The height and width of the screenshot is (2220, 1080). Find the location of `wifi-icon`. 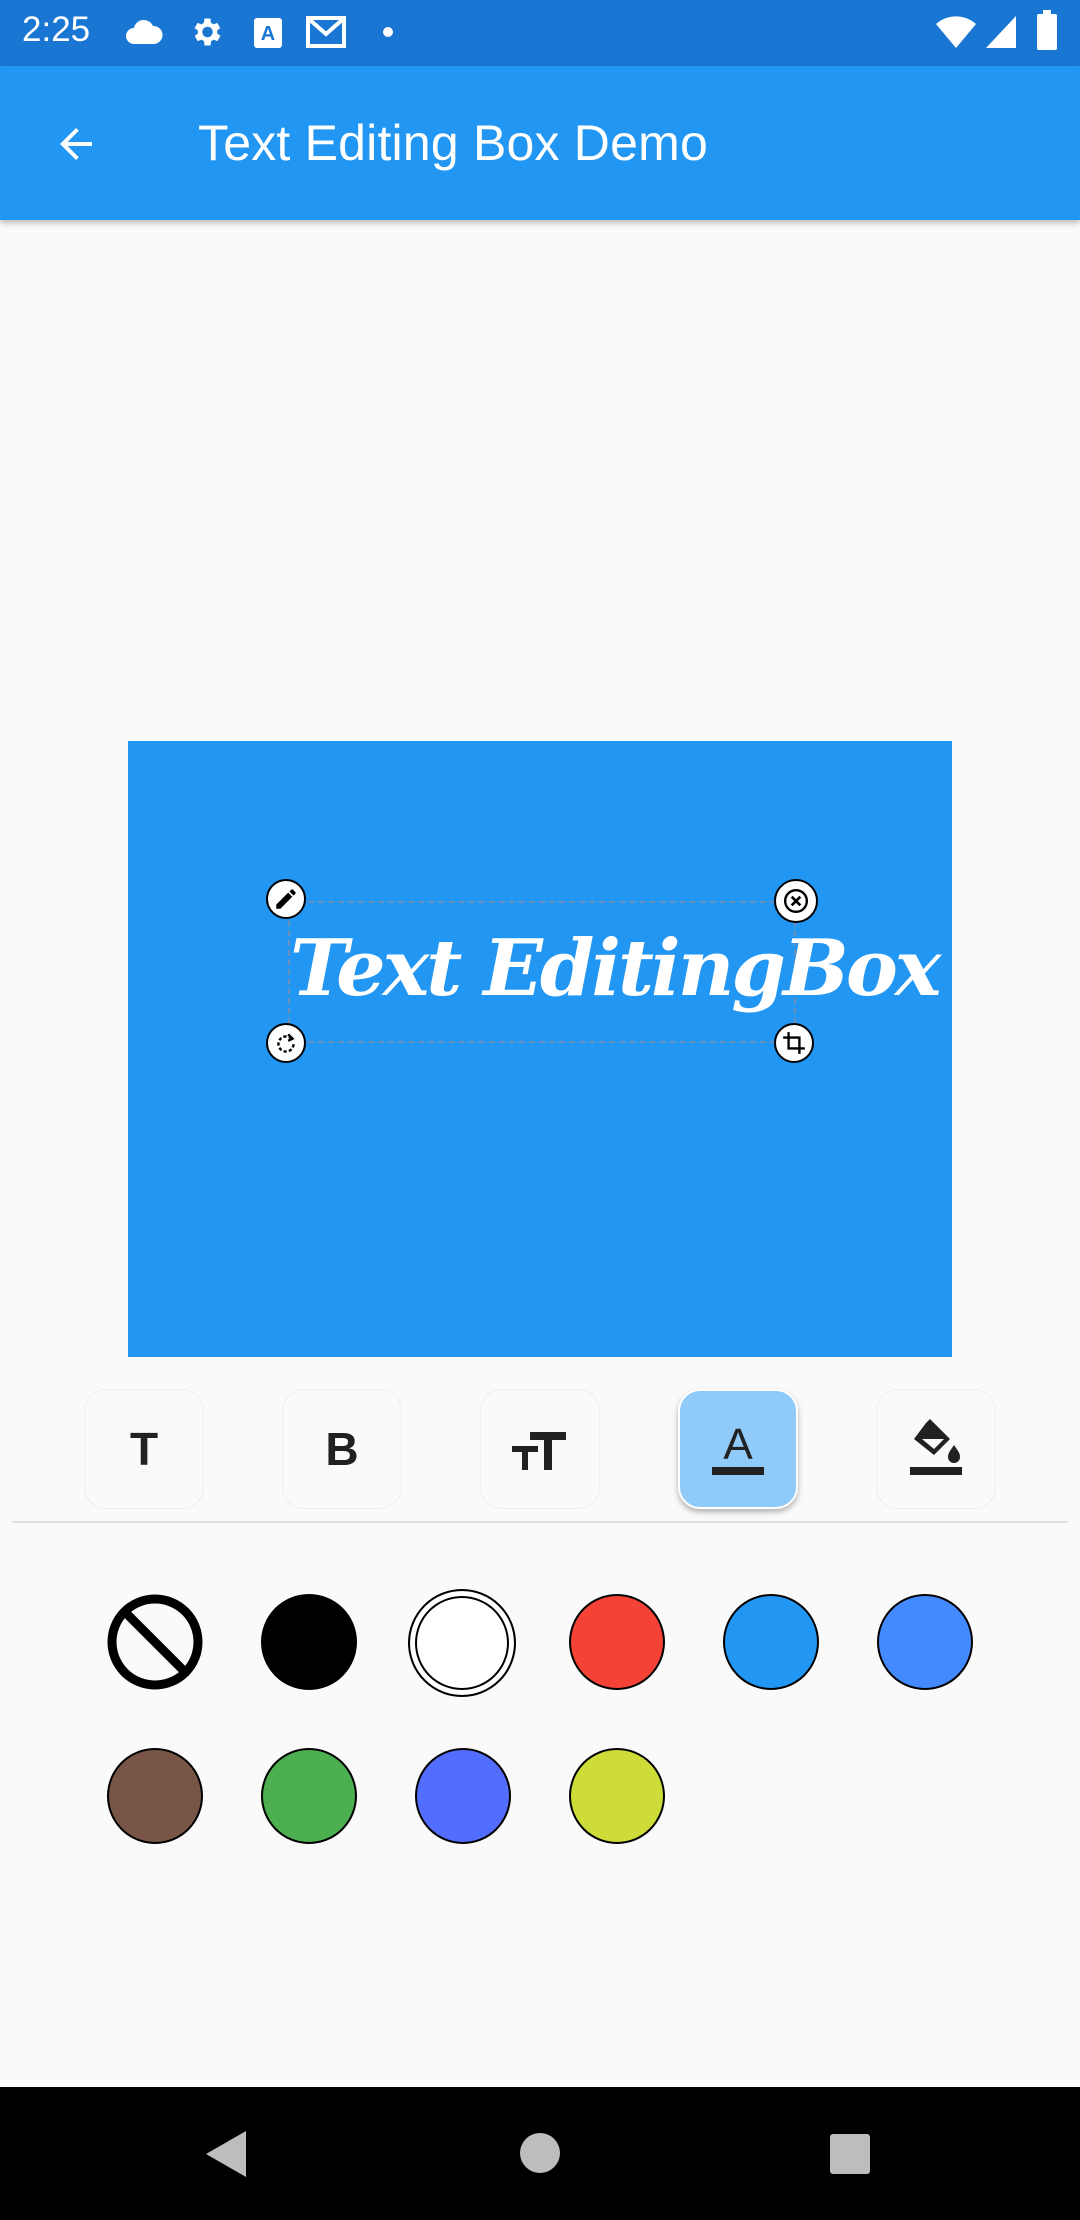

wifi-icon is located at coordinates (956, 32).